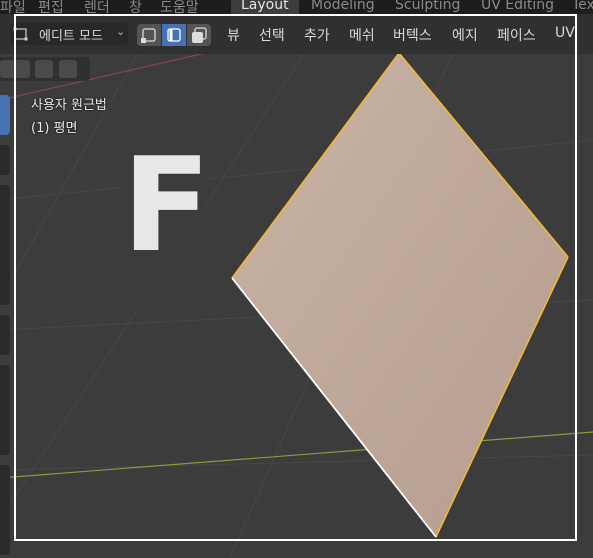 The width and height of the screenshot is (593, 558). What do you see at coordinates (199, 35) in the screenshot?
I see `face-select-icon` at bounding box center [199, 35].